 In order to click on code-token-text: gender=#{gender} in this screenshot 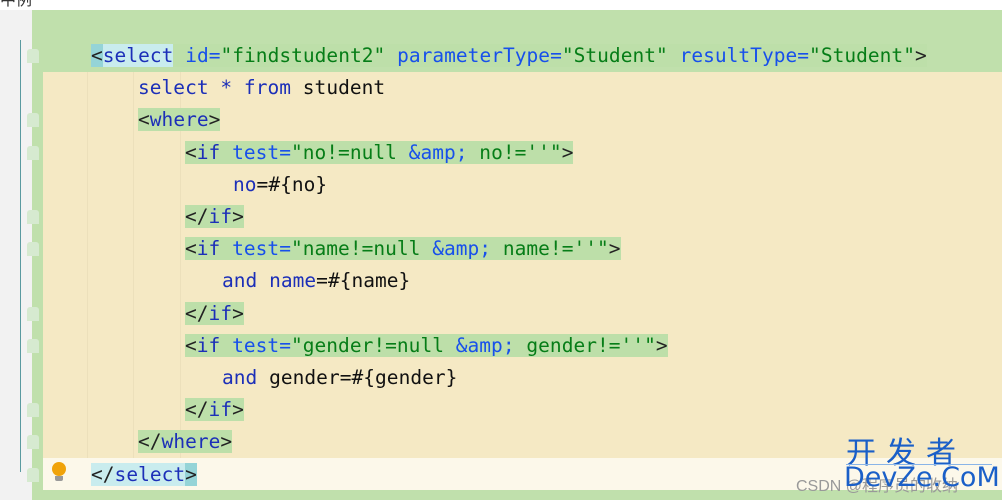, I will do `click(363, 377)`.